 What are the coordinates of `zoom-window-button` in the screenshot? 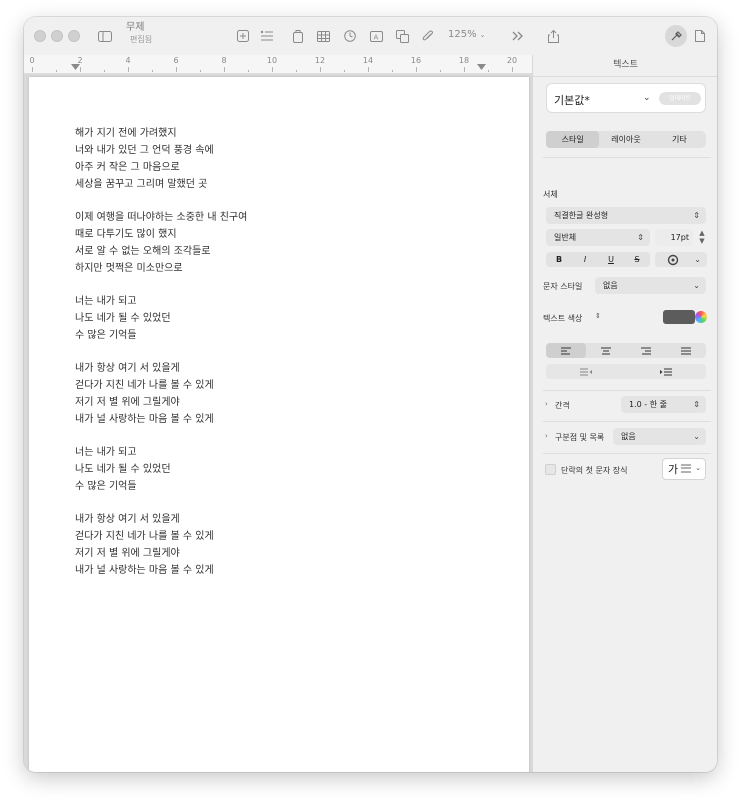 It's located at (74, 36).